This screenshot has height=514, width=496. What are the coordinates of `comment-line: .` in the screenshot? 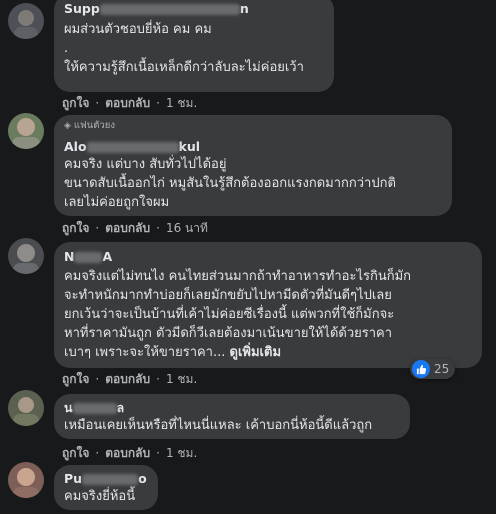 It's located at (66, 48).